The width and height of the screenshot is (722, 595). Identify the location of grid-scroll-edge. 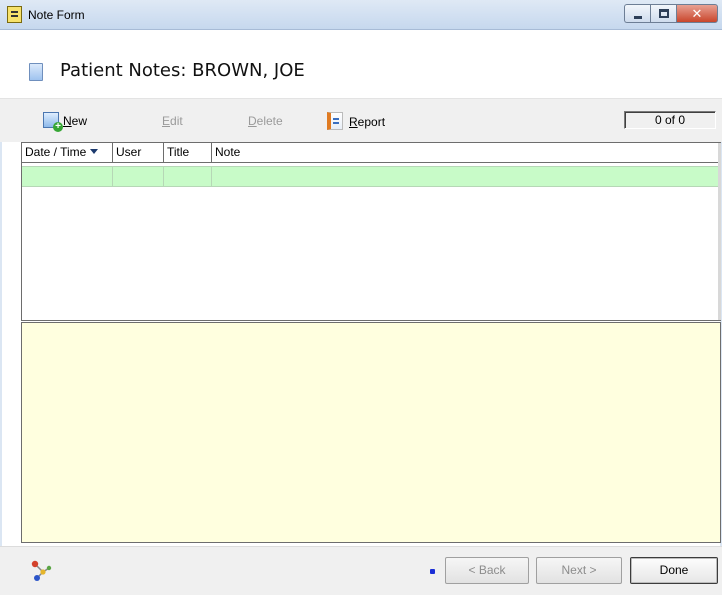
(719, 231).